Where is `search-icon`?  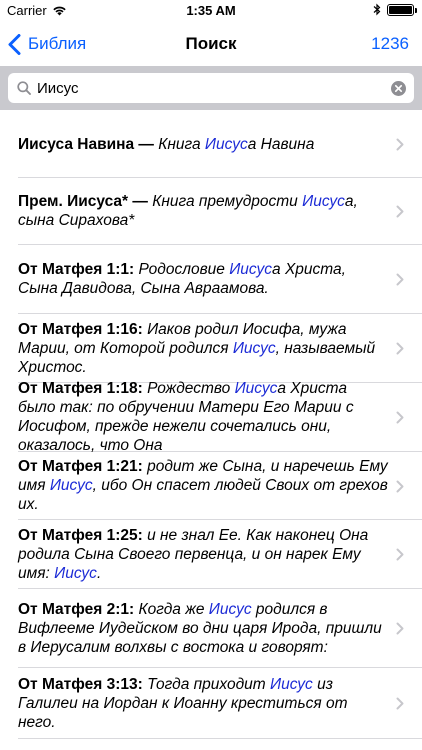 search-icon is located at coordinates (24, 88).